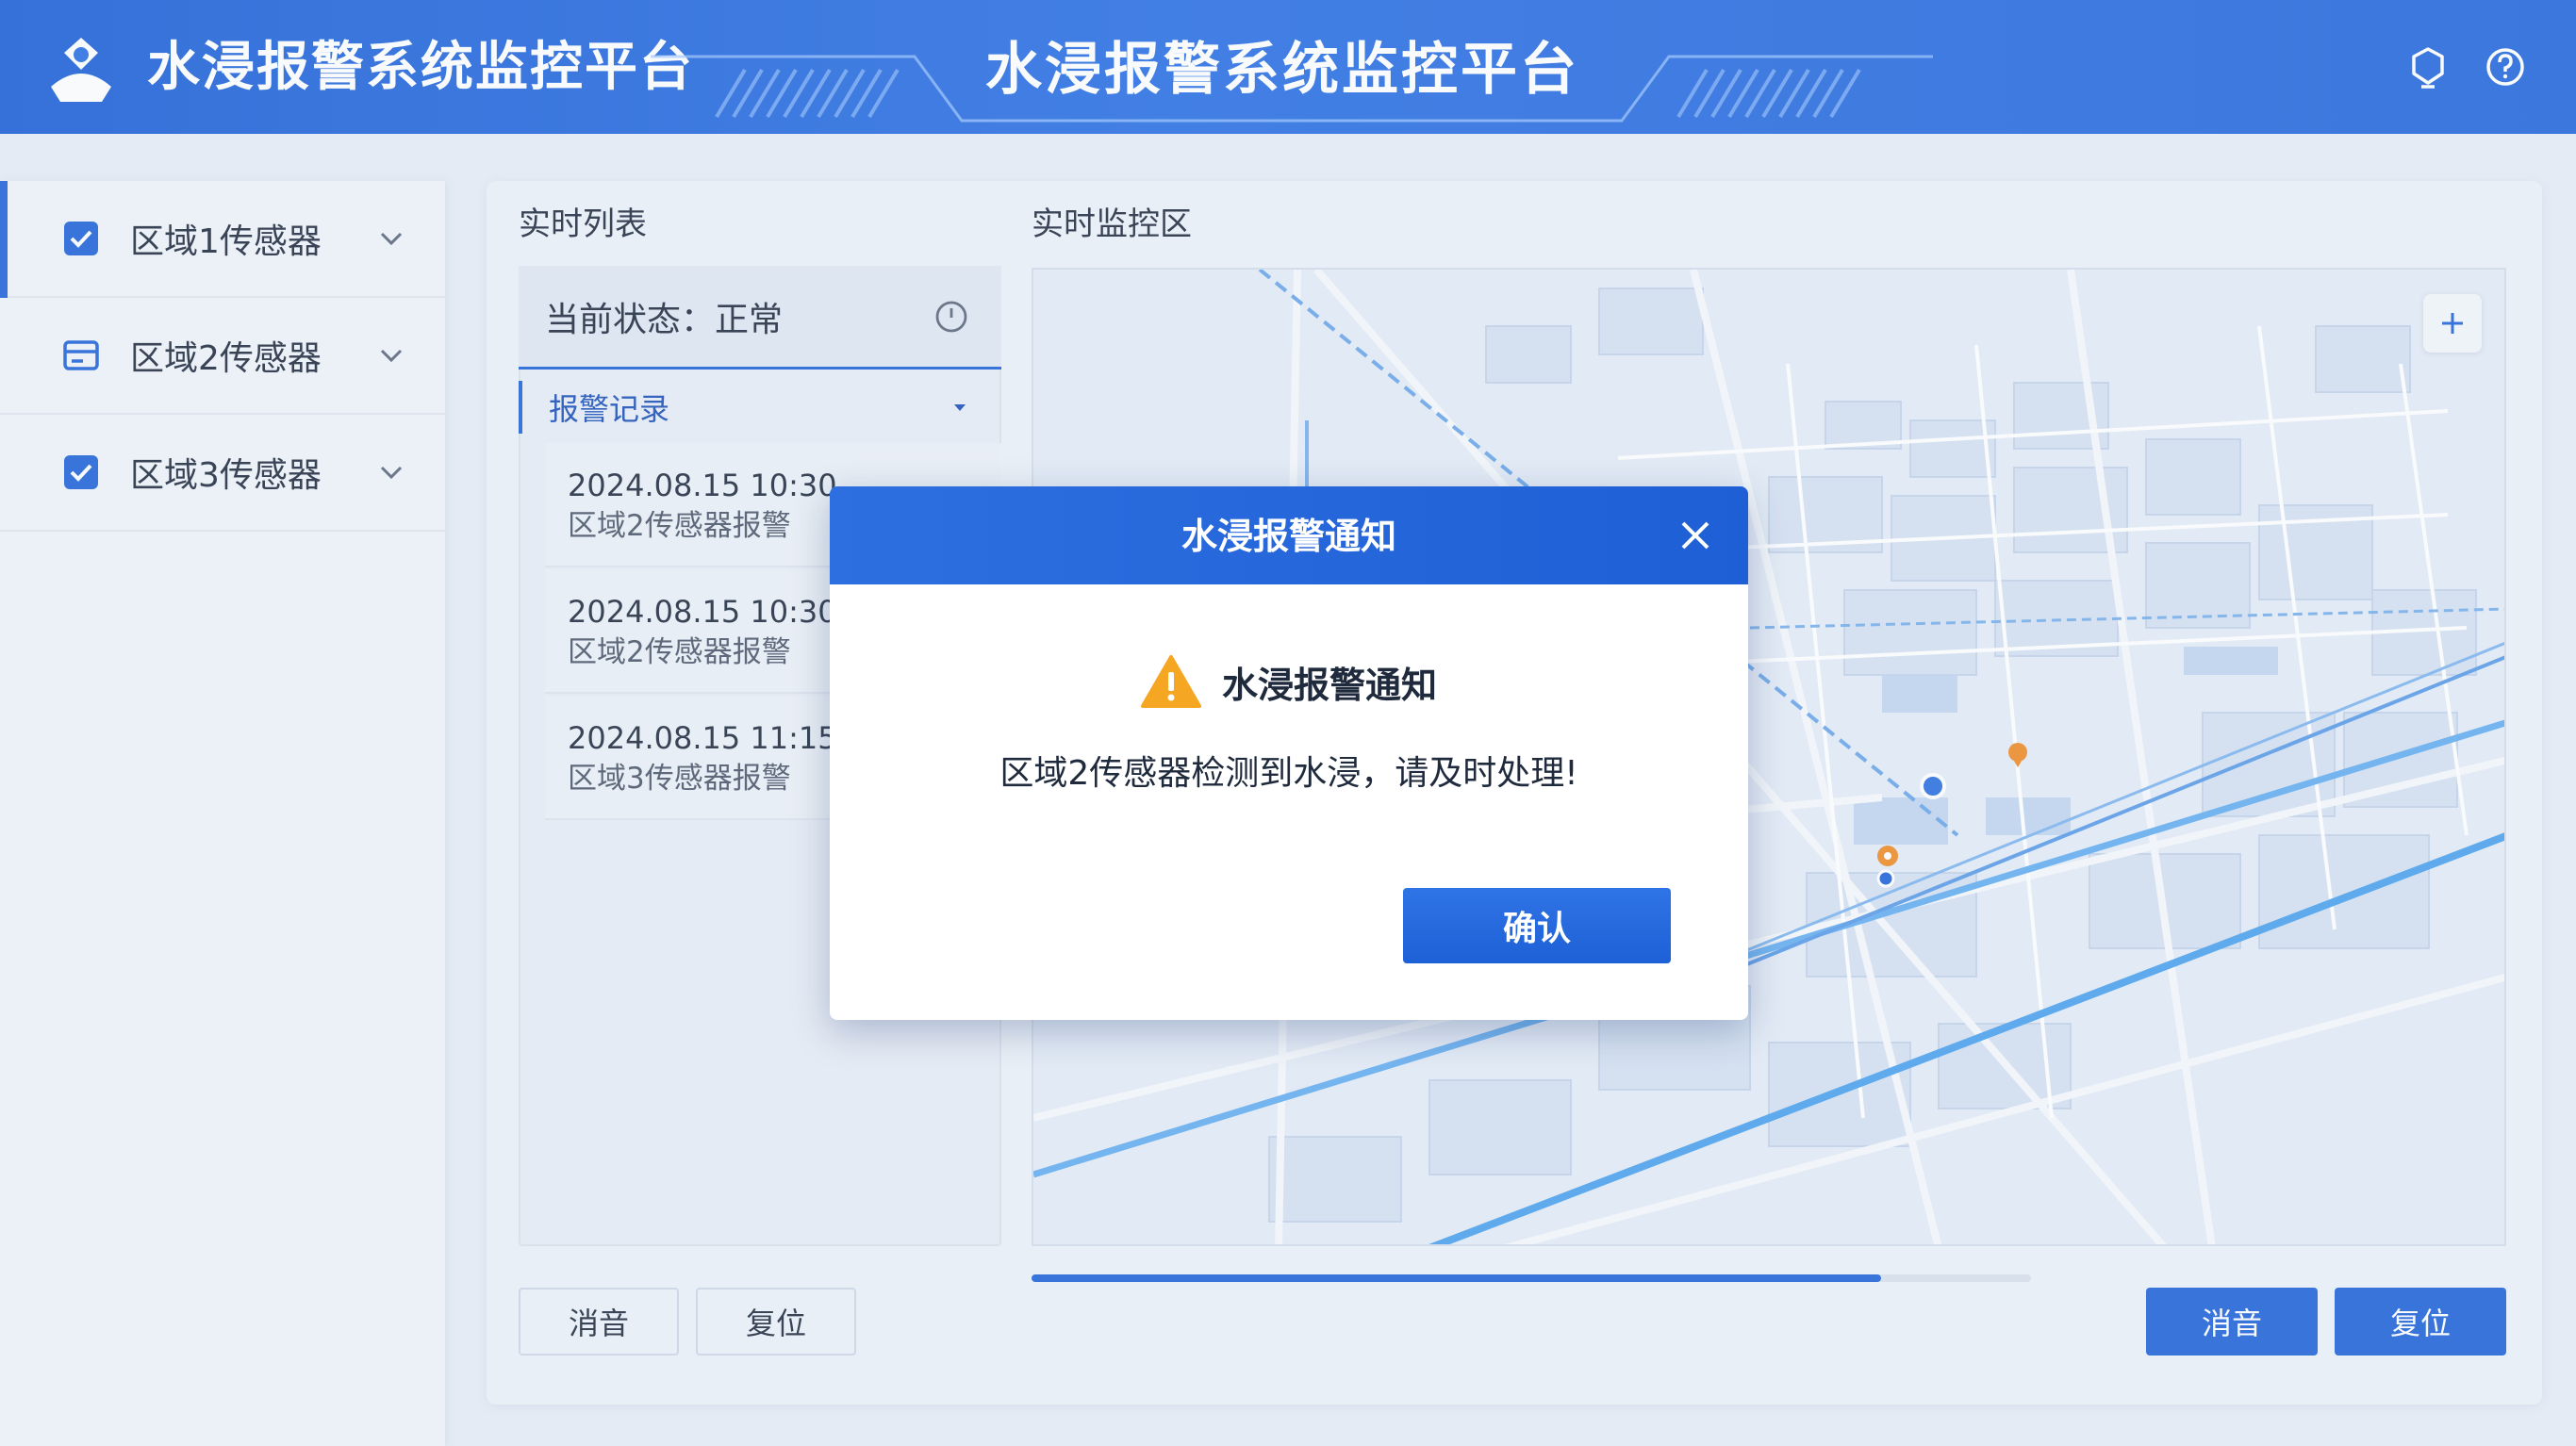 The image size is (2576, 1446). What do you see at coordinates (1288, 773) in the screenshot?
I see `modal-message: 区域2传感器检测到水浸，请及时处理!` at bounding box center [1288, 773].